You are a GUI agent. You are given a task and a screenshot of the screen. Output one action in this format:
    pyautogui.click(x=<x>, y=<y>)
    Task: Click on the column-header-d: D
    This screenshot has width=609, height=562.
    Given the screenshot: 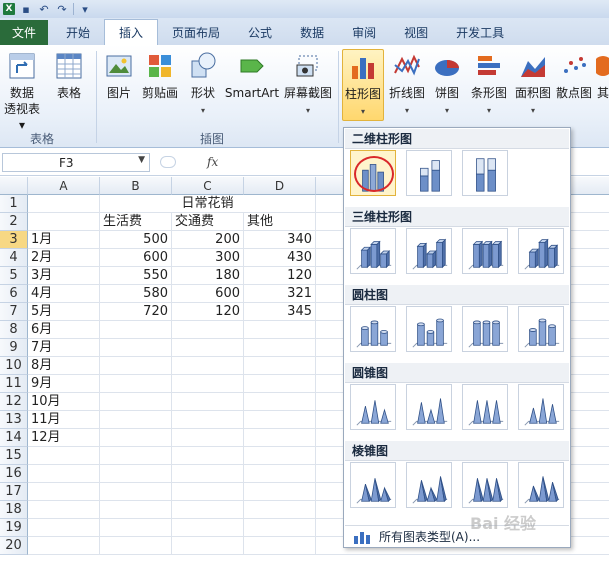 What is the action you would take?
    pyautogui.click(x=280, y=186)
    